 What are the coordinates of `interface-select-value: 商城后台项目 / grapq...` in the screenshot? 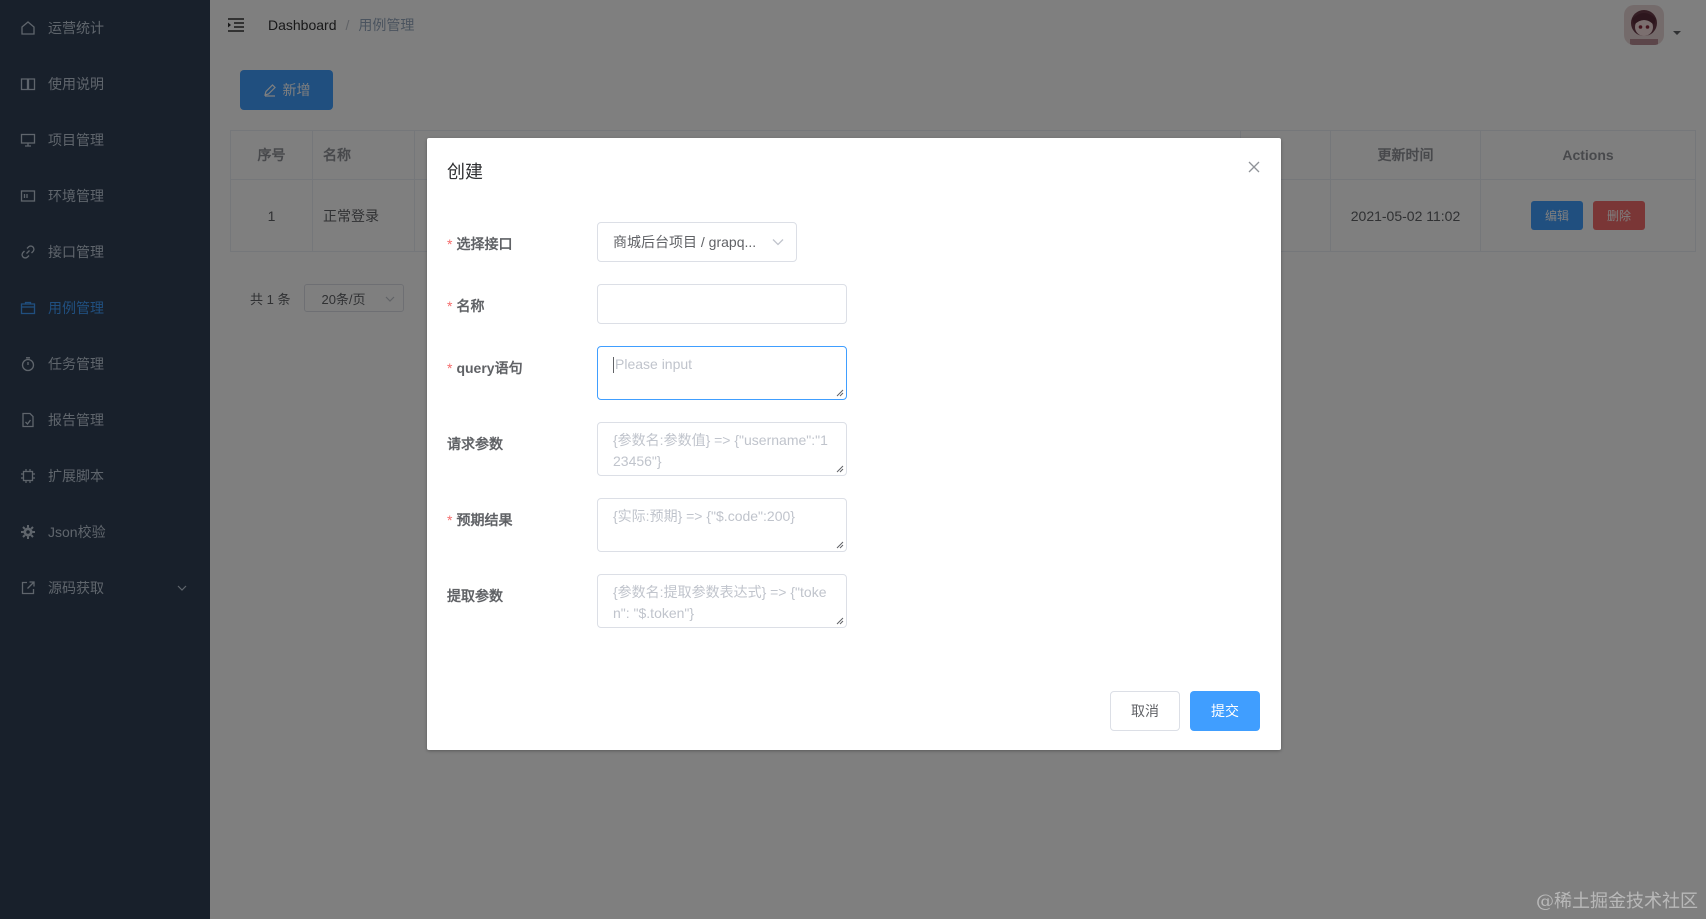 It's located at (685, 242).